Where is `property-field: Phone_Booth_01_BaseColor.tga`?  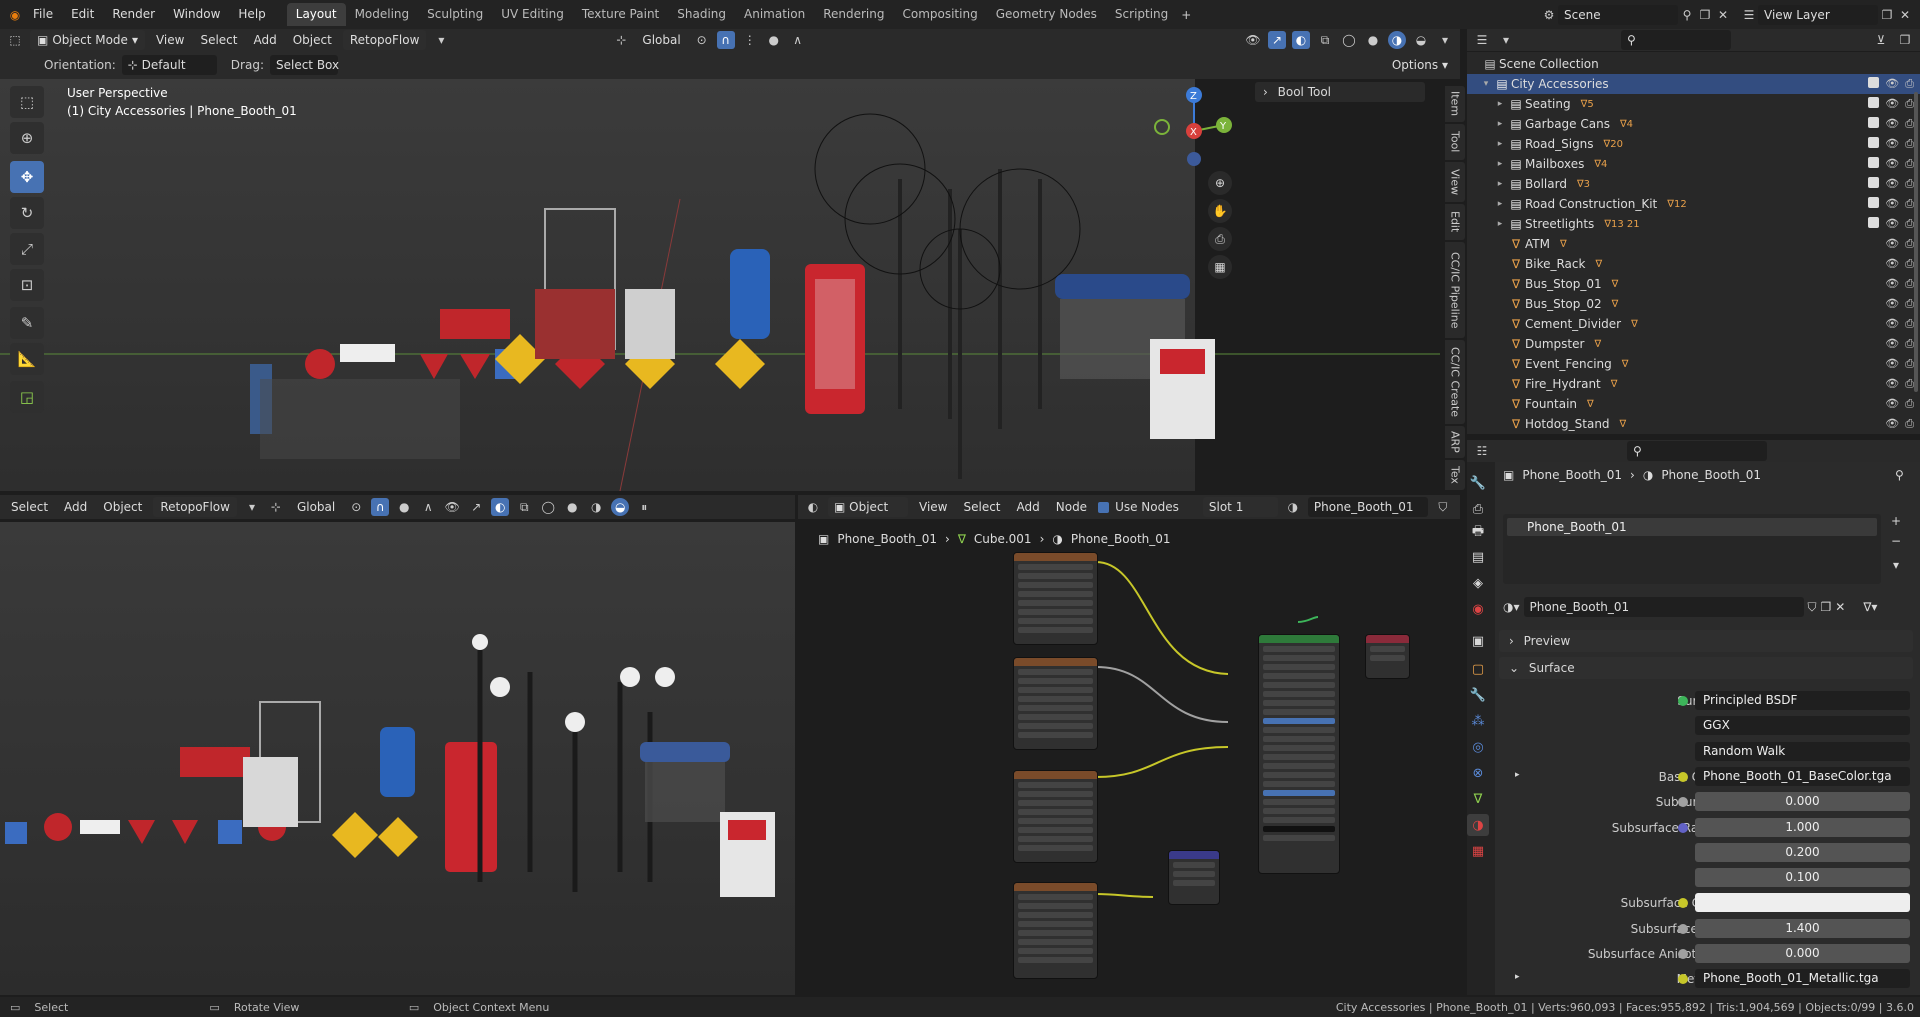 property-field: Phone_Booth_01_BaseColor.tga is located at coordinates (1802, 776).